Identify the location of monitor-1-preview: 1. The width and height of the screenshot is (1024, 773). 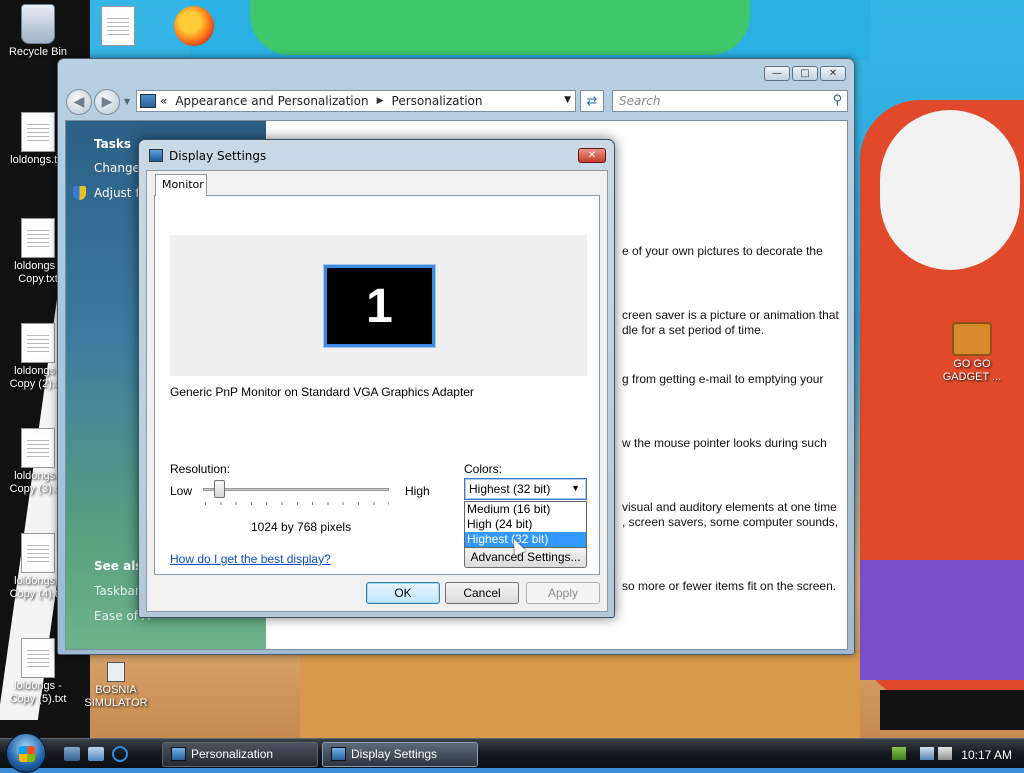
(379, 306).